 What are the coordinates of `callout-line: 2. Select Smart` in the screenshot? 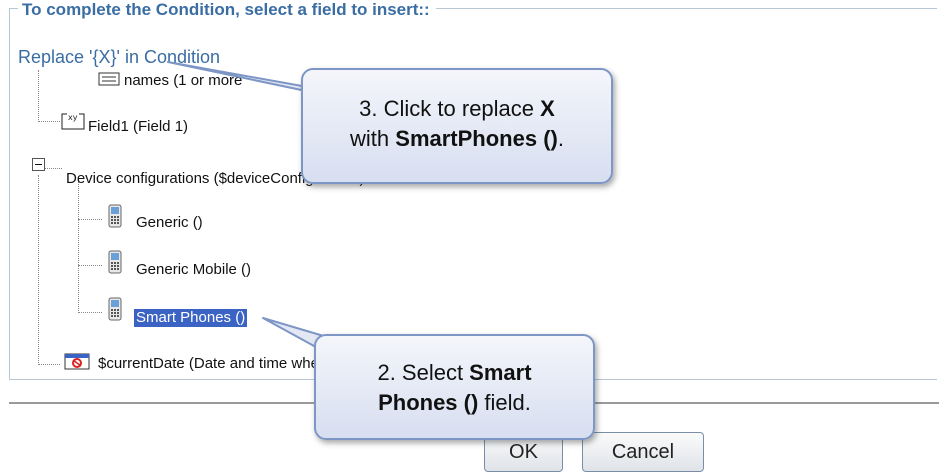 It's located at (454, 372).